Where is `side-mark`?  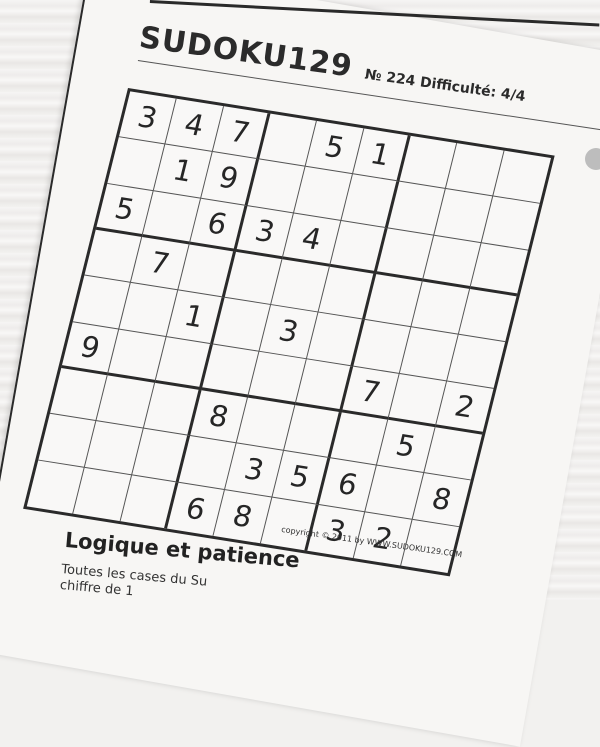 side-mark is located at coordinates (592, 159).